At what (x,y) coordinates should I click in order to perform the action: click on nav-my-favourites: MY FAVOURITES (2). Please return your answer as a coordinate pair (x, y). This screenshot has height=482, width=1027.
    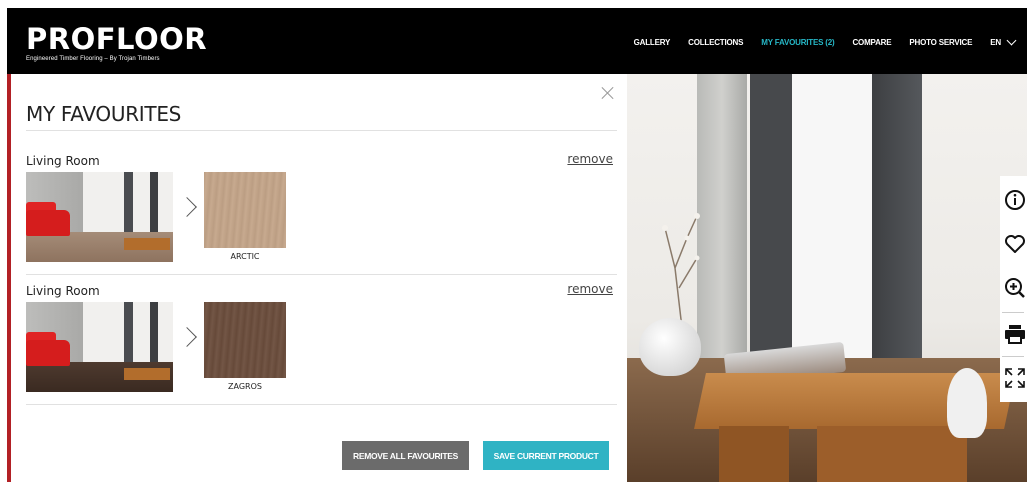
    Looking at the image, I should click on (797, 42).